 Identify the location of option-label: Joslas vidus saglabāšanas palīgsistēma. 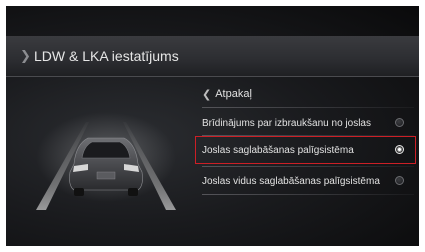
(291, 181).